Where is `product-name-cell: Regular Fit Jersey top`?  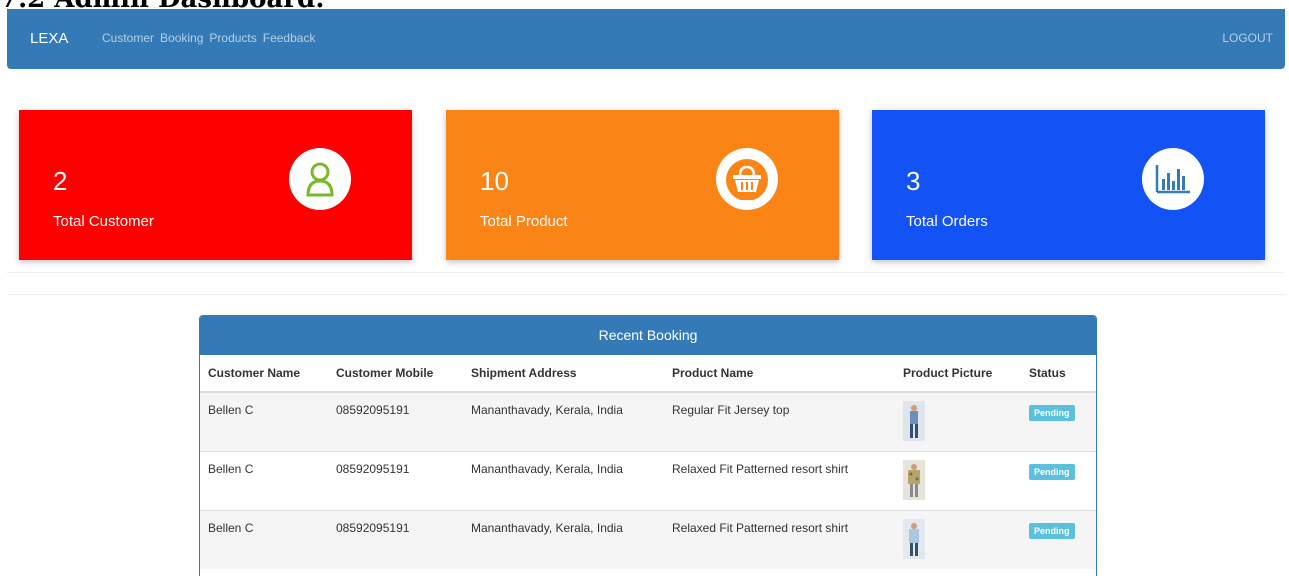
product-name-cell: Regular Fit Jersey top is located at coordinates (731, 410).